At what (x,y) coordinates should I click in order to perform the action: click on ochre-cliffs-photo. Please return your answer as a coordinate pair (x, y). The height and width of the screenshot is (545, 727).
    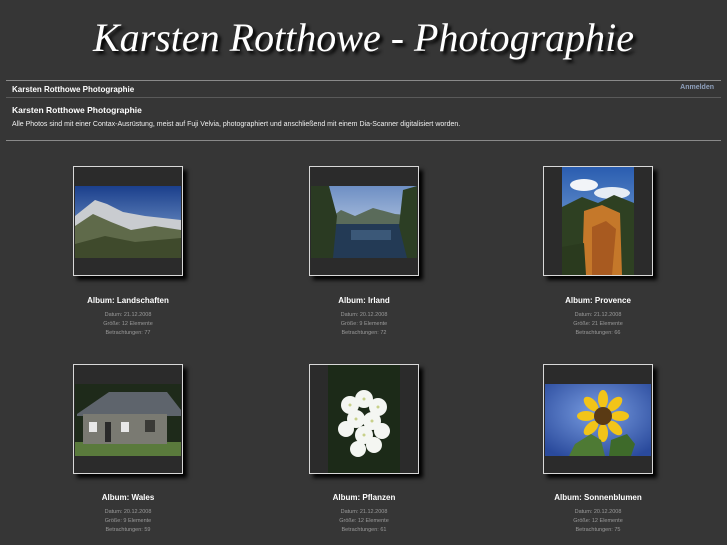
    Looking at the image, I should click on (598, 221).